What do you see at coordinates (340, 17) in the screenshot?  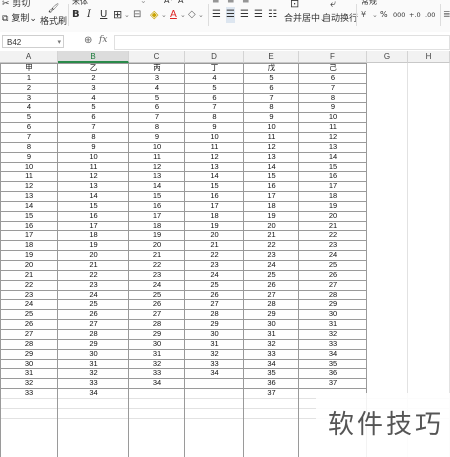 I see `wrap-text-button: 自动换行` at bounding box center [340, 17].